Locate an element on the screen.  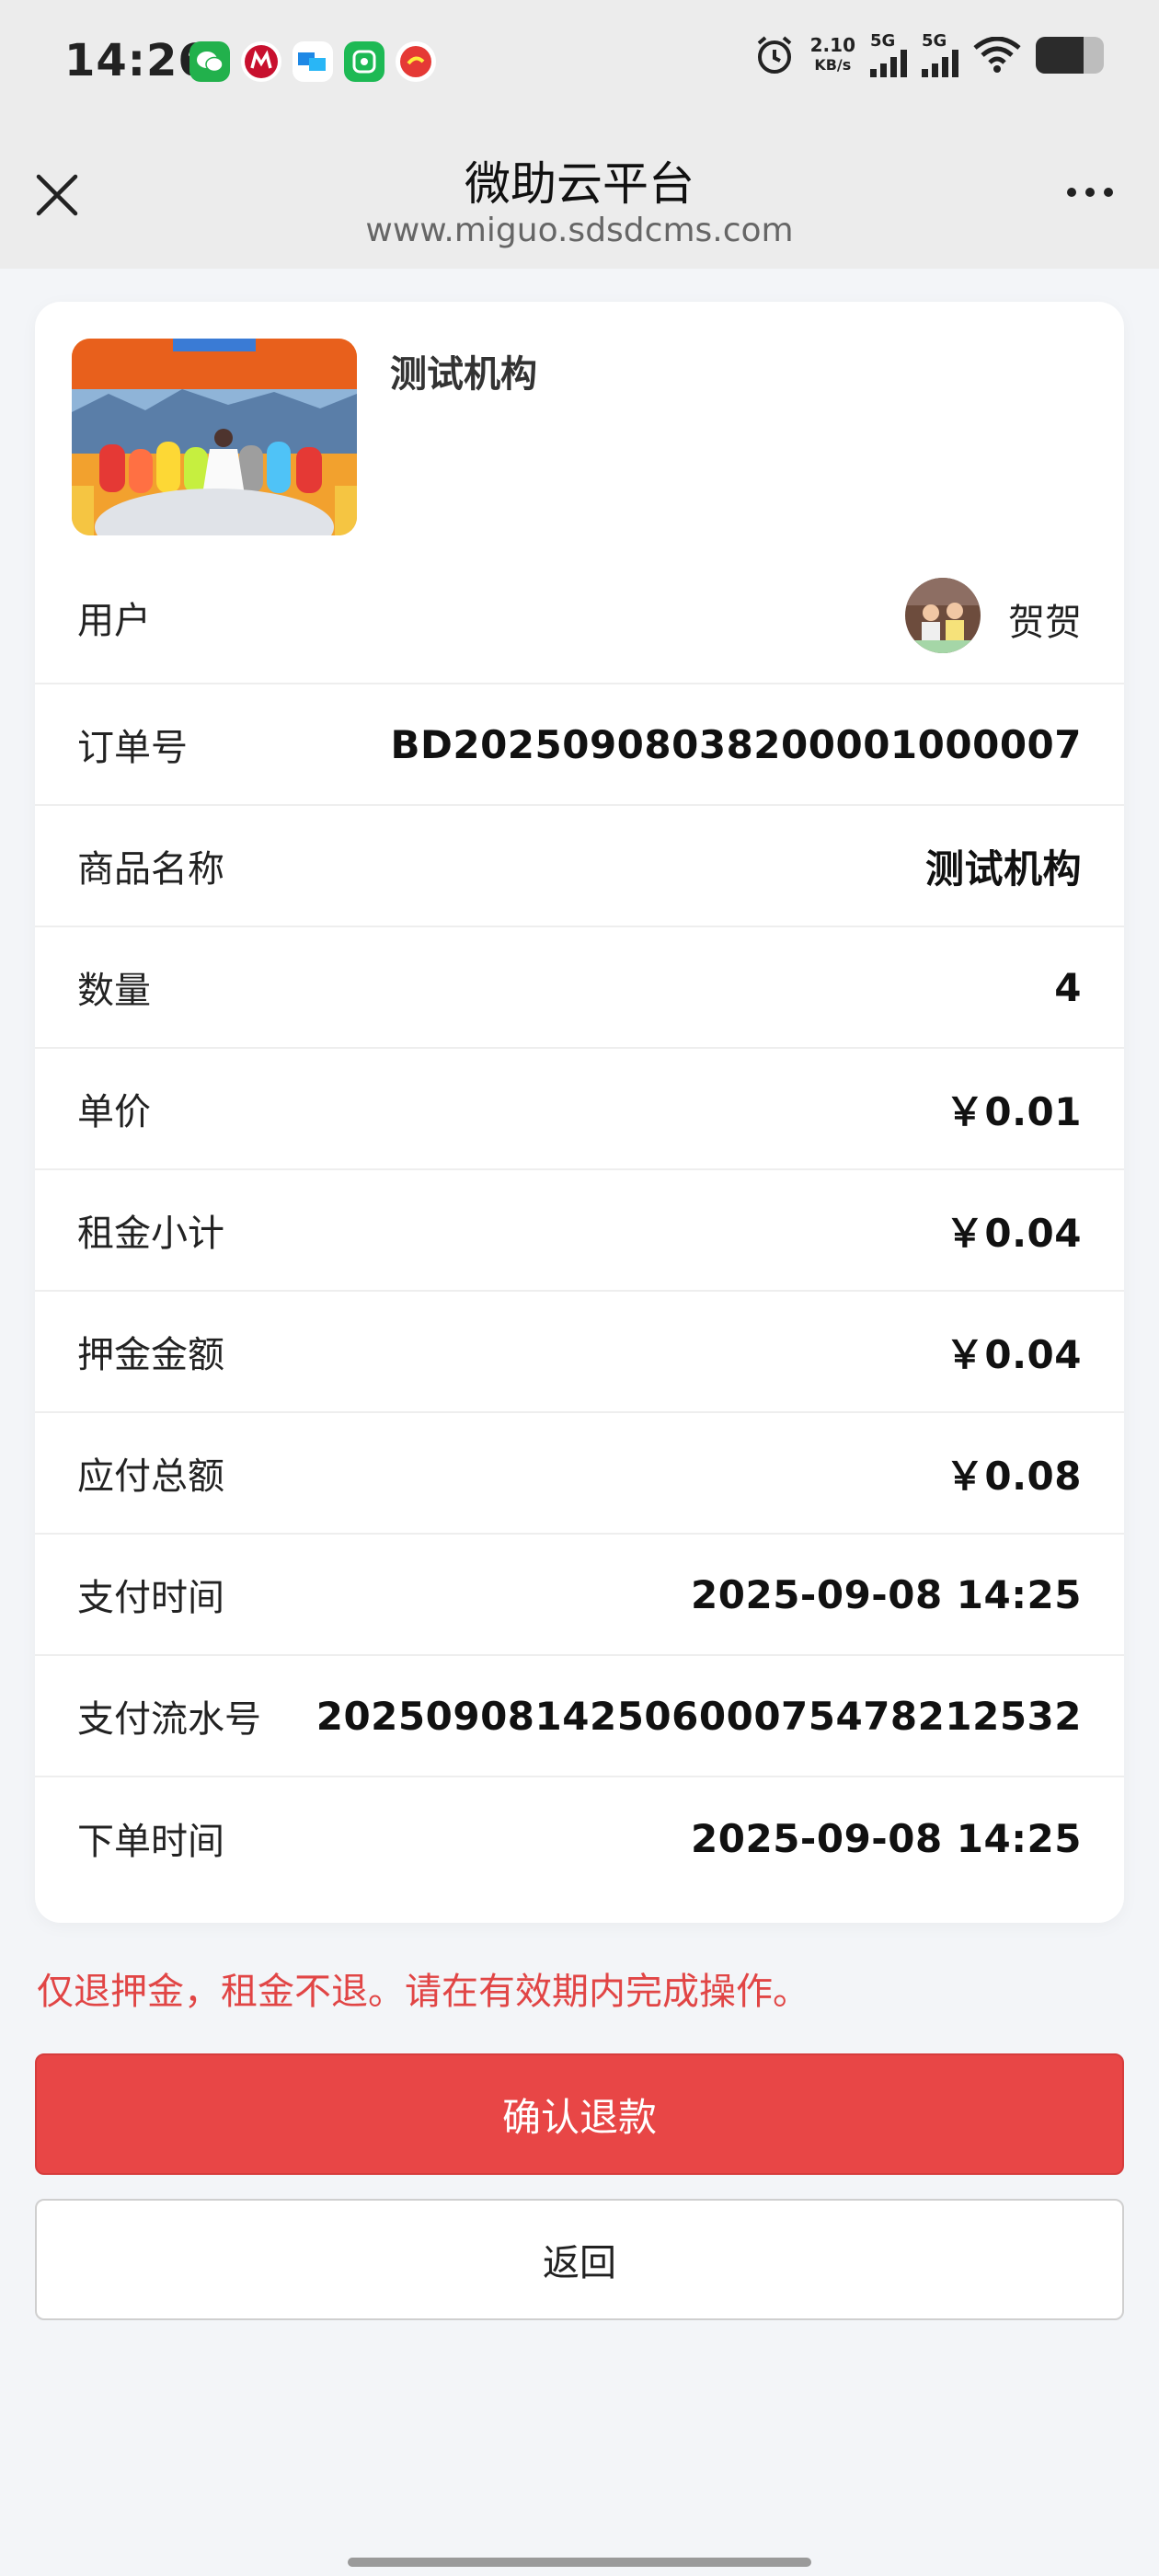
page-title: 微助云平台 is located at coordinates (579, 184).